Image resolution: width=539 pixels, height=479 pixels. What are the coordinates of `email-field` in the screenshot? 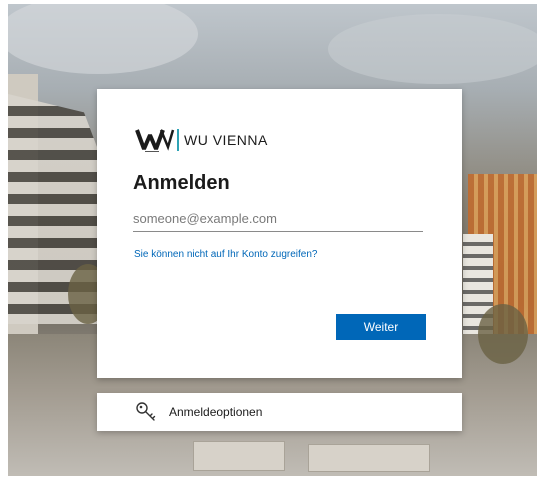 It's located at (278, 218).